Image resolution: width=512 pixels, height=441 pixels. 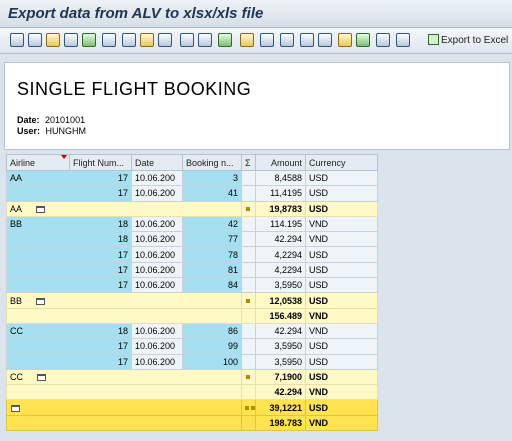 I want to click on select-all-icon, so click(x=35, y=40).